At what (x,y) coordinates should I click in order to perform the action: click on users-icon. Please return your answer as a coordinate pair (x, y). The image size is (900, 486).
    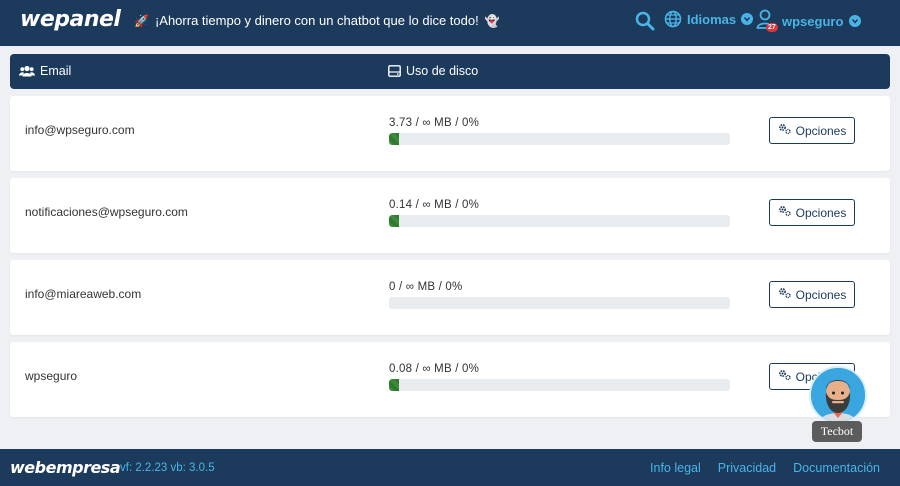
    Looking at the image, I should click on (27, 71).